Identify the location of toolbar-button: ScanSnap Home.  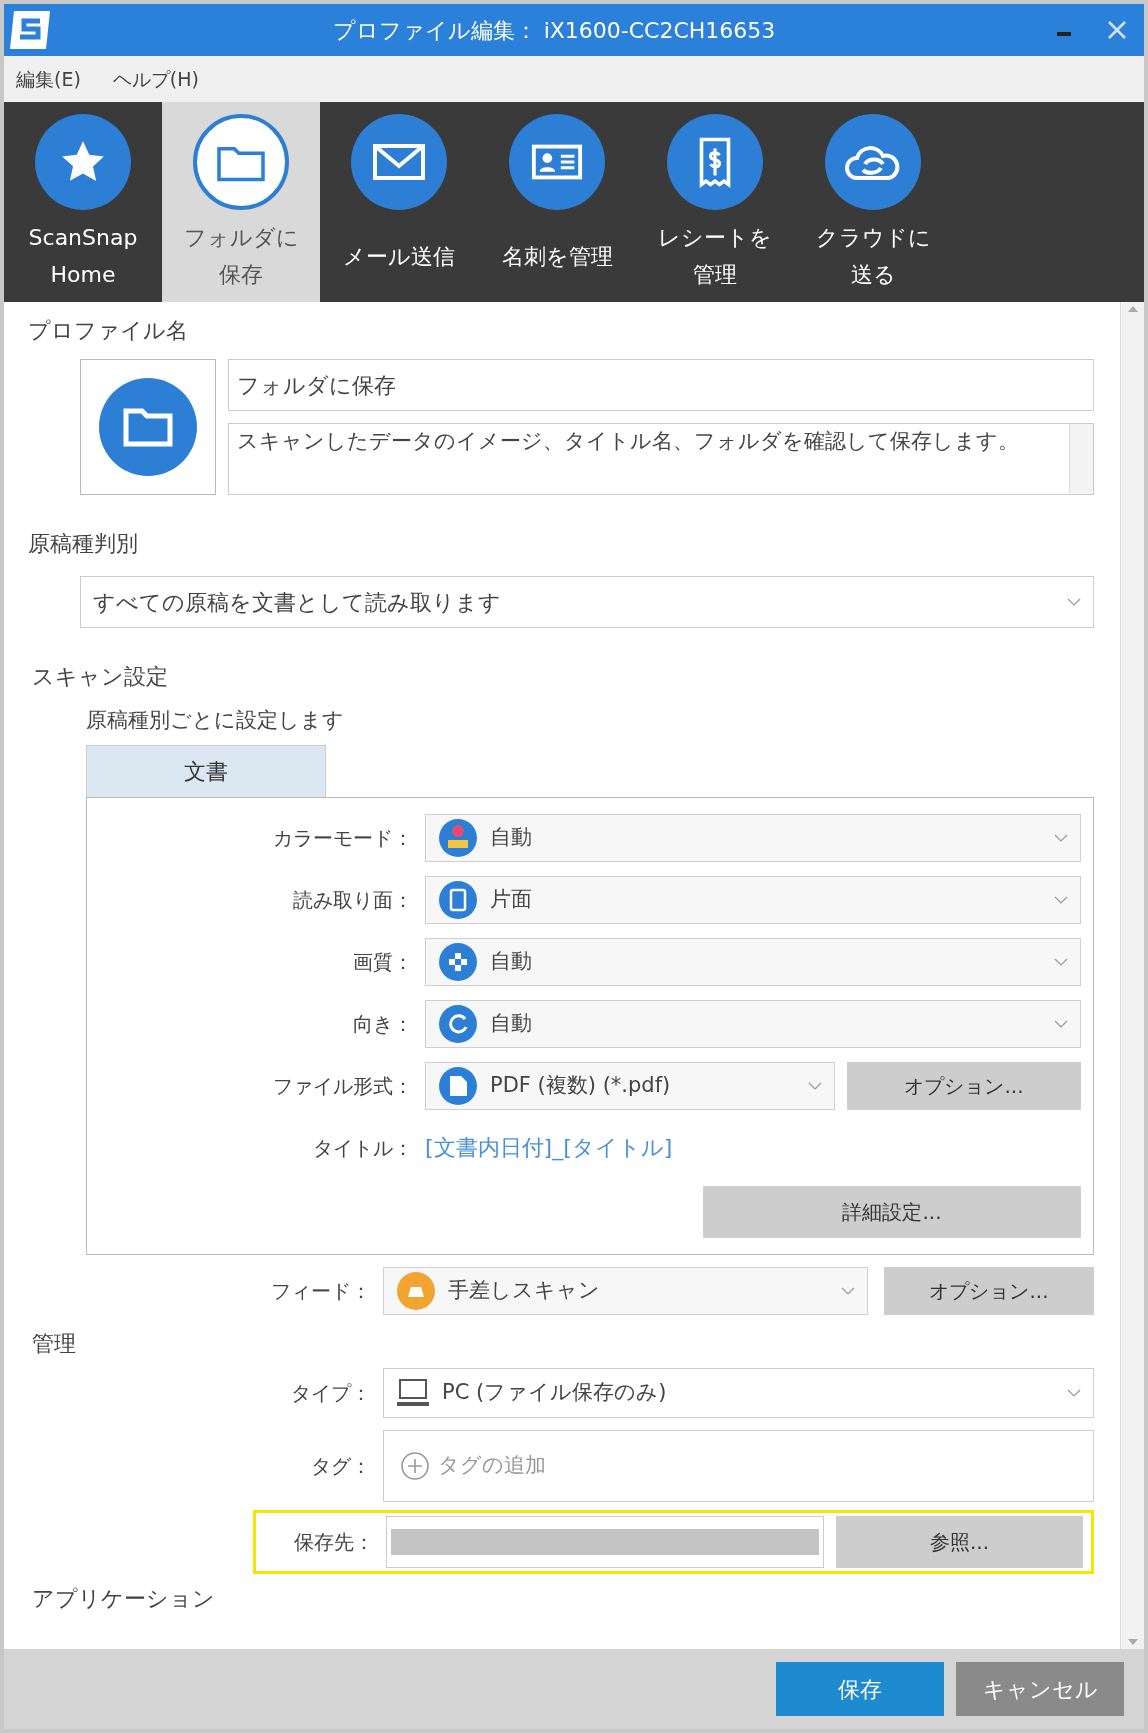
(83, 202).